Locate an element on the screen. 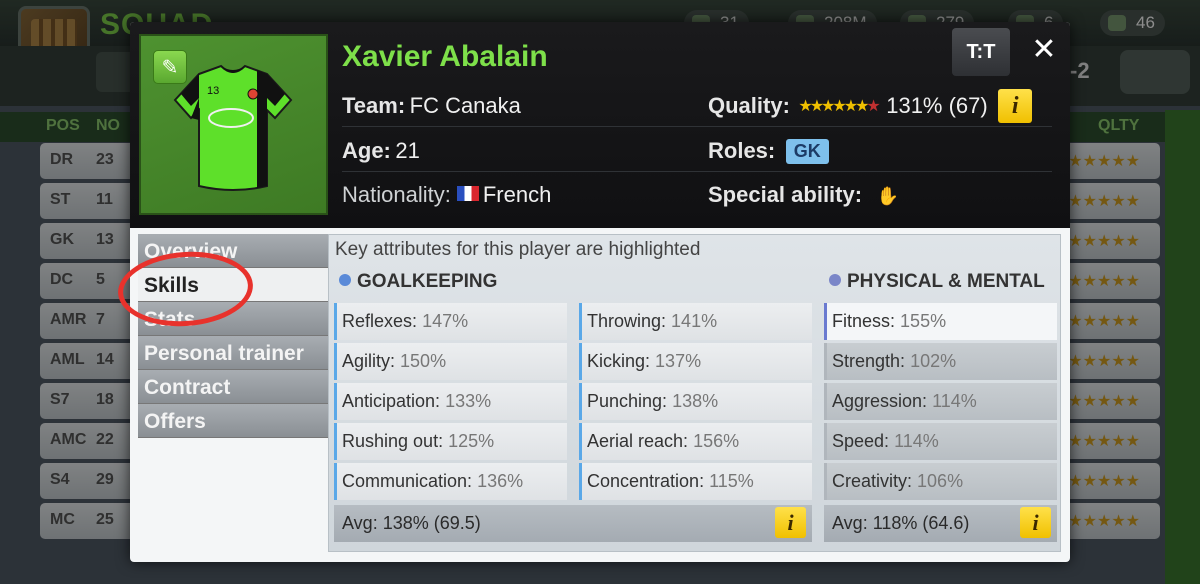 Image resolution: width=1200 pixels, height=584 pixels. roles-row: Roles: GK is located at coordinates (768, 151).